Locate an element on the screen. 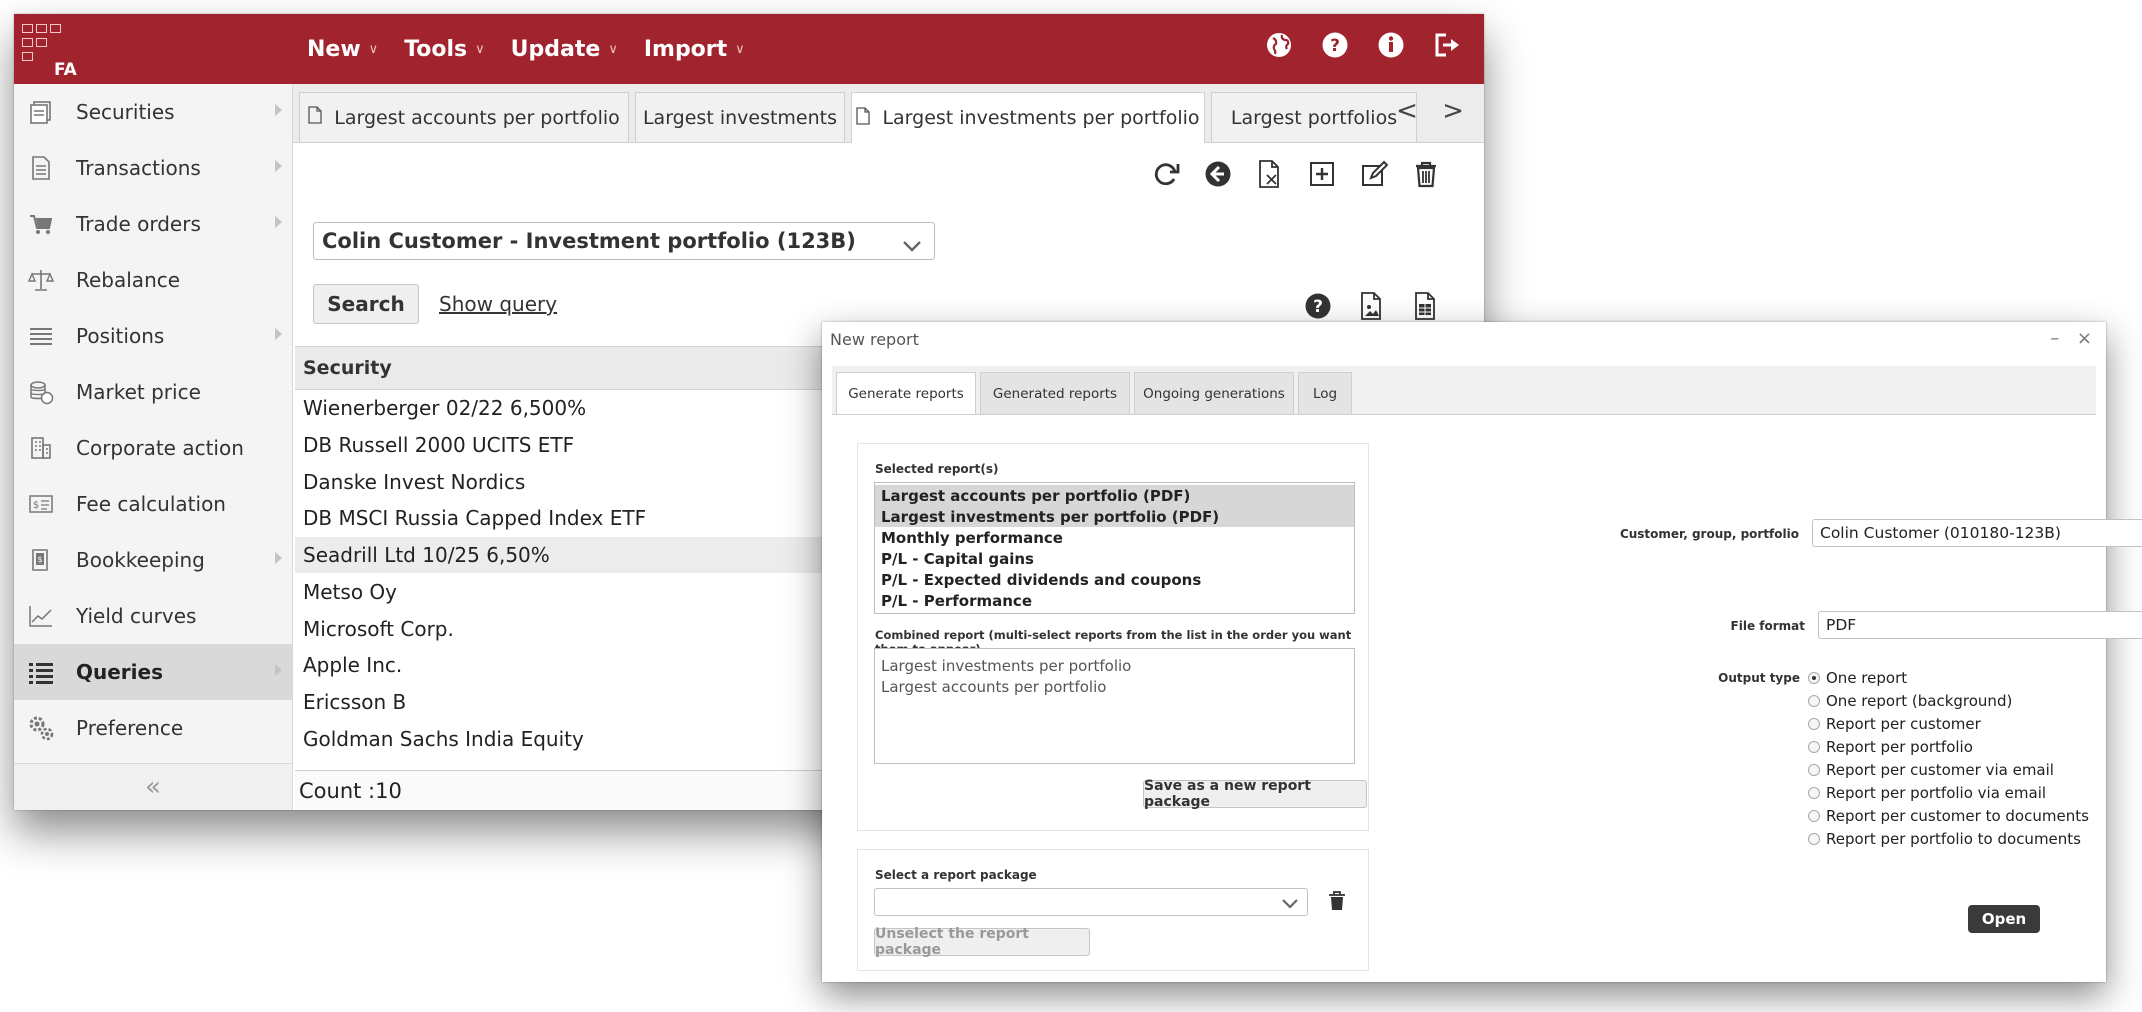 The height and width of the screenshot is (1012, 2142). spreadsheet-document-icon is located at coordinates (1426, 306).